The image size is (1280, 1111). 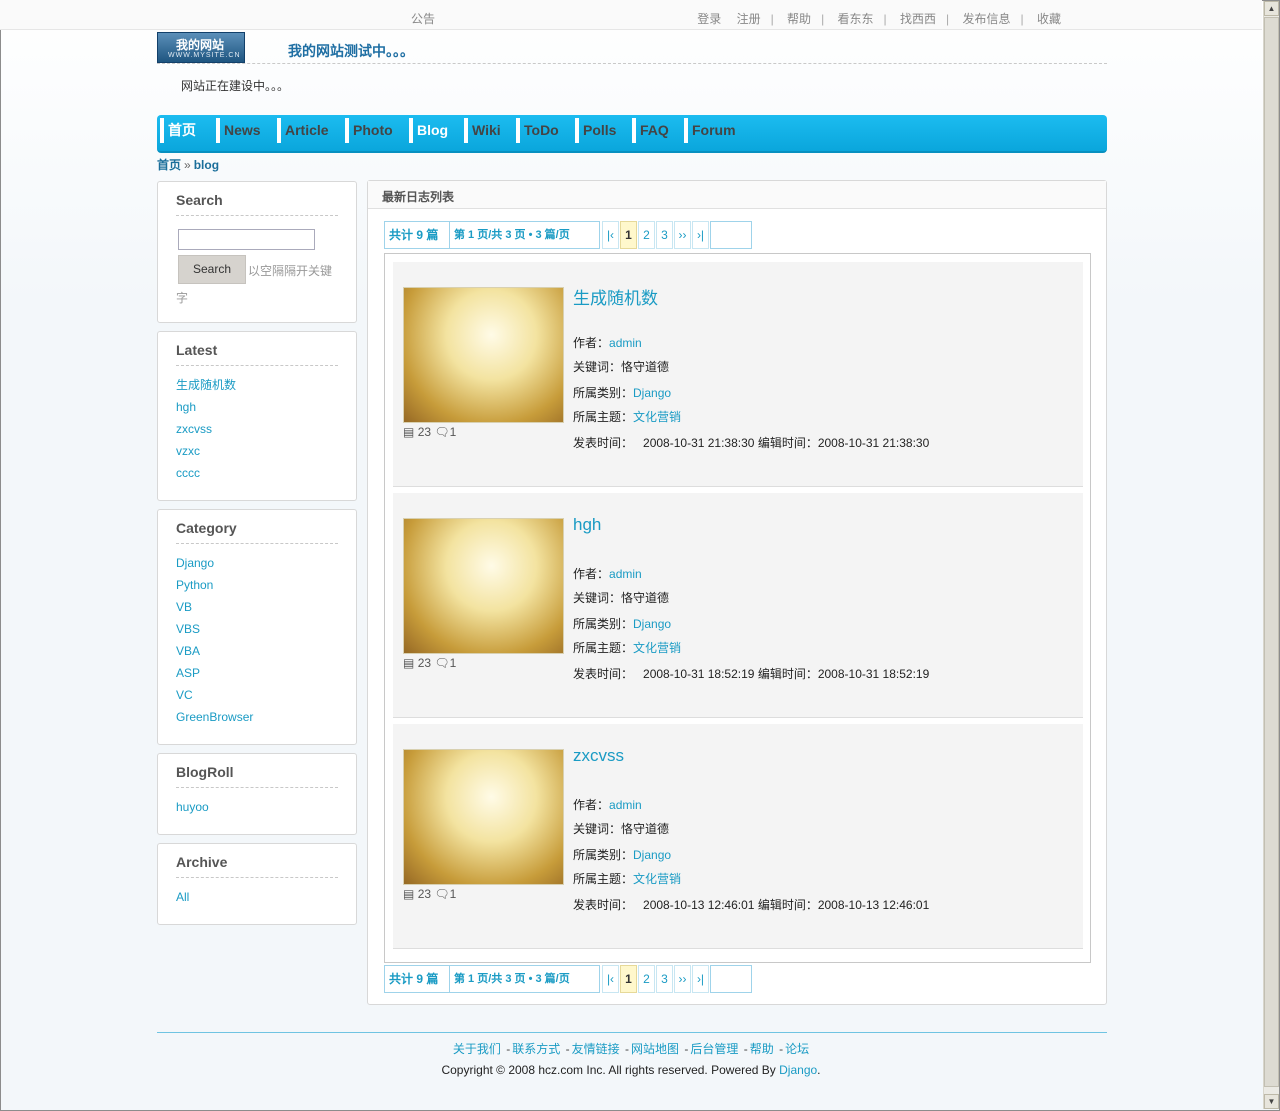 What do you see at coordinates (194, 429) in the screenshot?
I see `latest-link: zxcvss` at bounding box center [194, 429].